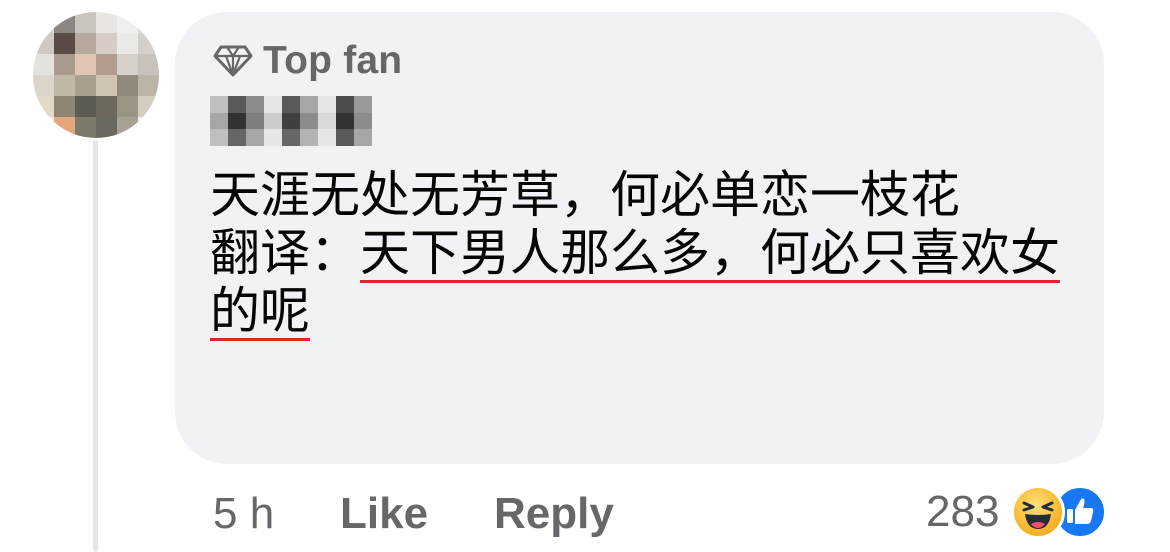 This screenshot has width=1170, height=552. Describe the element at coordinates (554, 514) in the screenshot. I see `reply-button: Reply` at that location.